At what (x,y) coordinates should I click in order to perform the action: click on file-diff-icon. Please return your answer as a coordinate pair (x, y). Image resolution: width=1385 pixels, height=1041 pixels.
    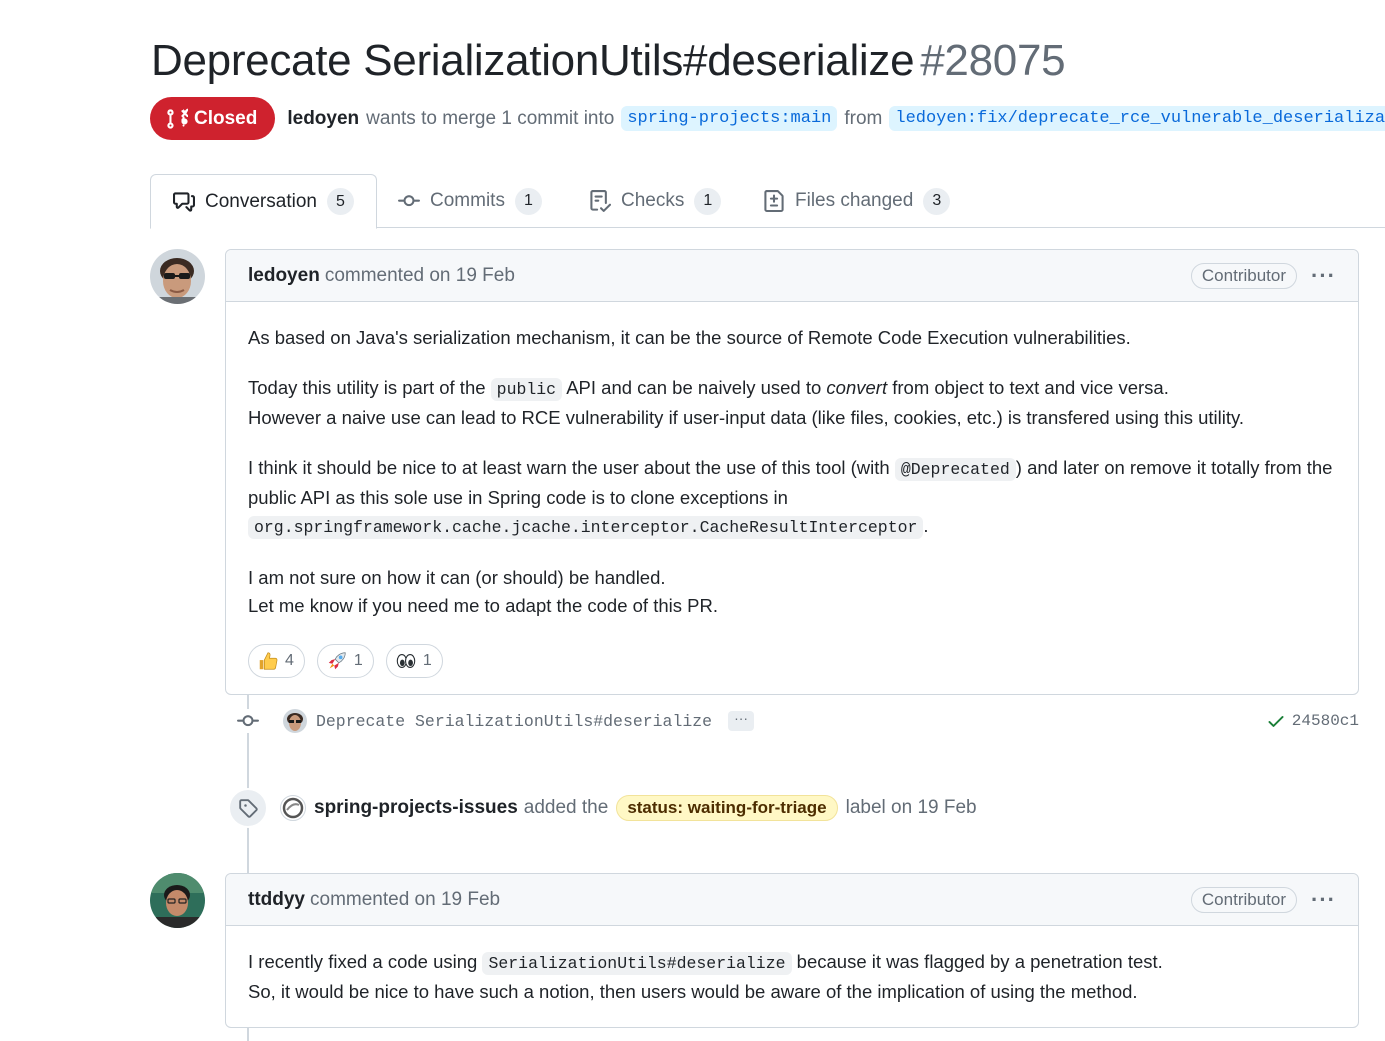
    Looking at the image, I should click on (774, 201).